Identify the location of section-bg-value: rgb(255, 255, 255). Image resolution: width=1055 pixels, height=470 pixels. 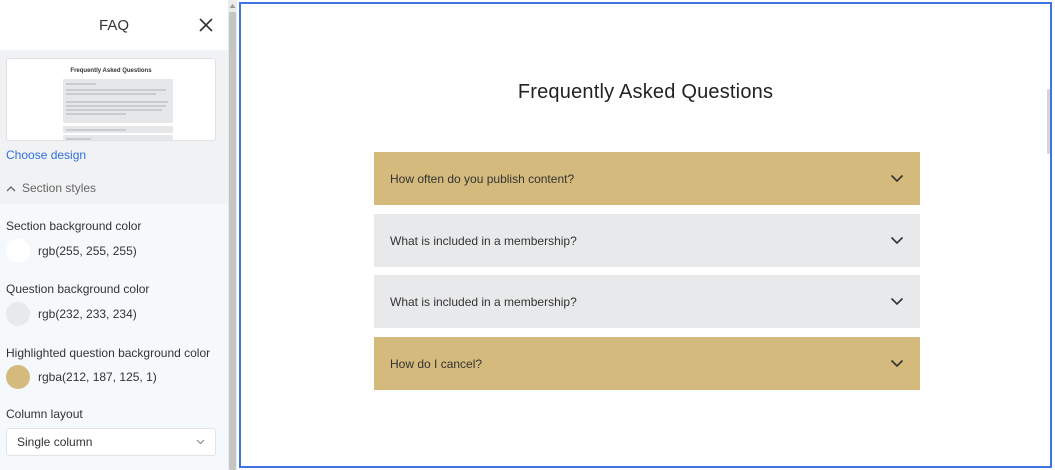
(87, 251).